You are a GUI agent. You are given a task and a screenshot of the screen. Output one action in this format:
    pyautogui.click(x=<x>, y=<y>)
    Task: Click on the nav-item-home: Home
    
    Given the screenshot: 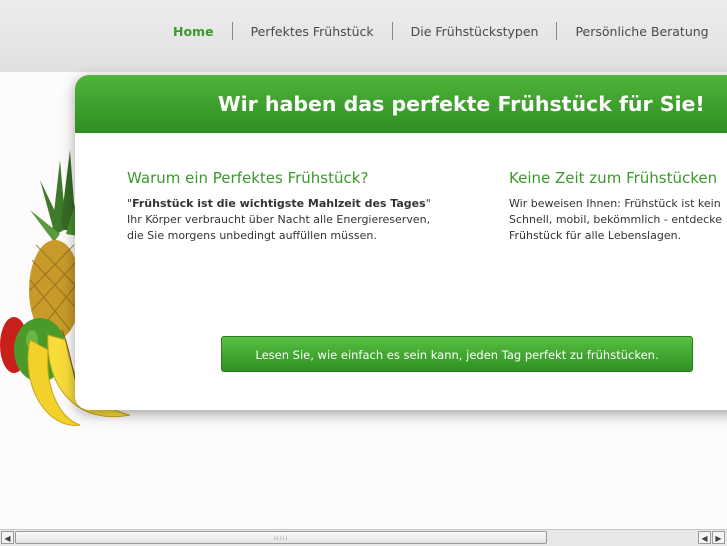 What is the action you would take?
    pyautogui.click(x=193, y=31)
    